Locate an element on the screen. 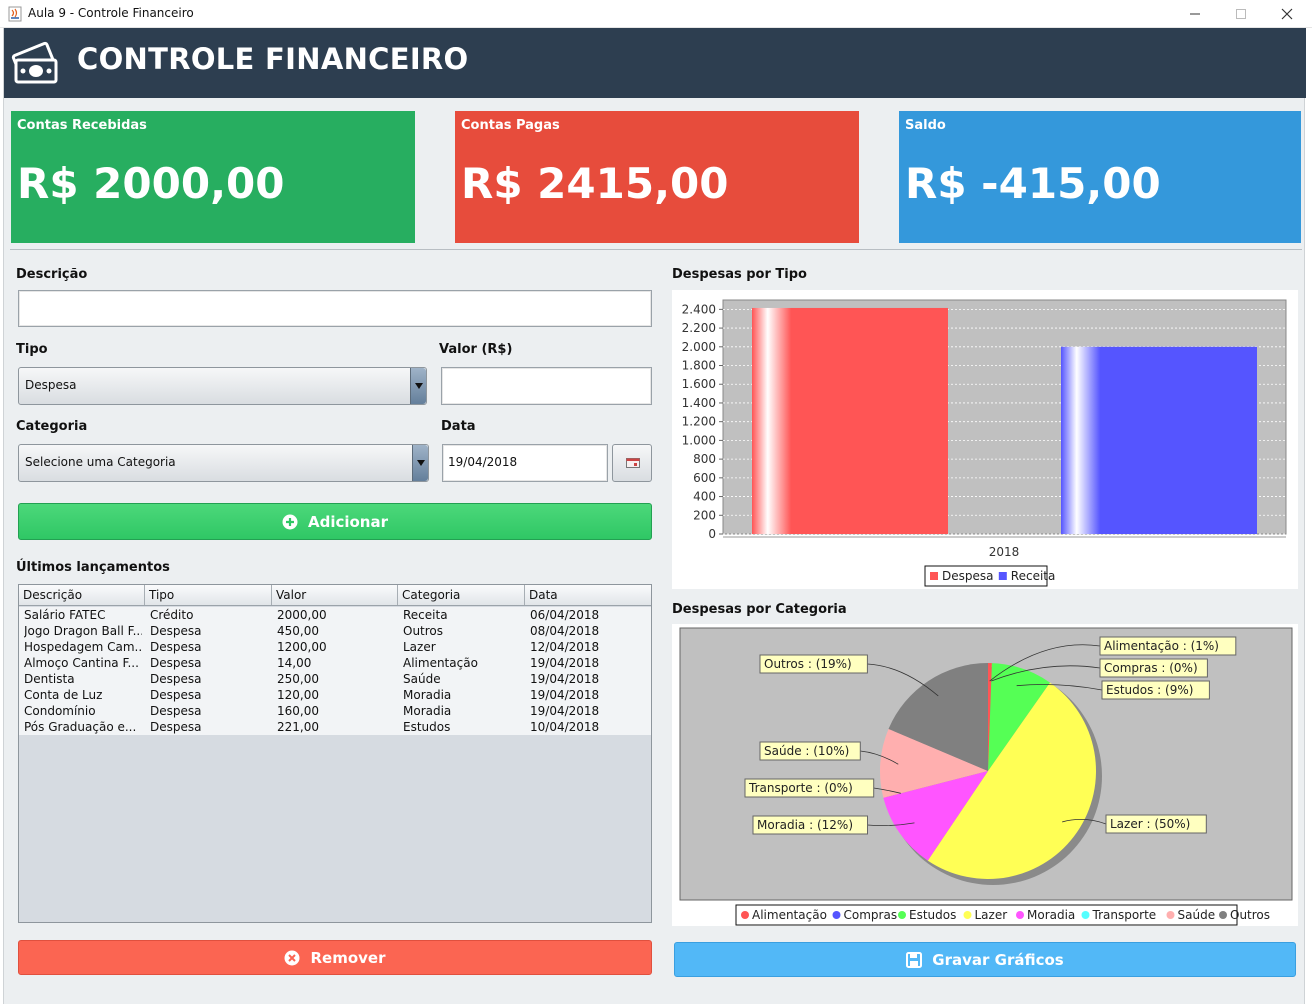 The height and width of the screenshot is (1006, 1312). cell-description: Dentista is located at coordinates (49, 679).